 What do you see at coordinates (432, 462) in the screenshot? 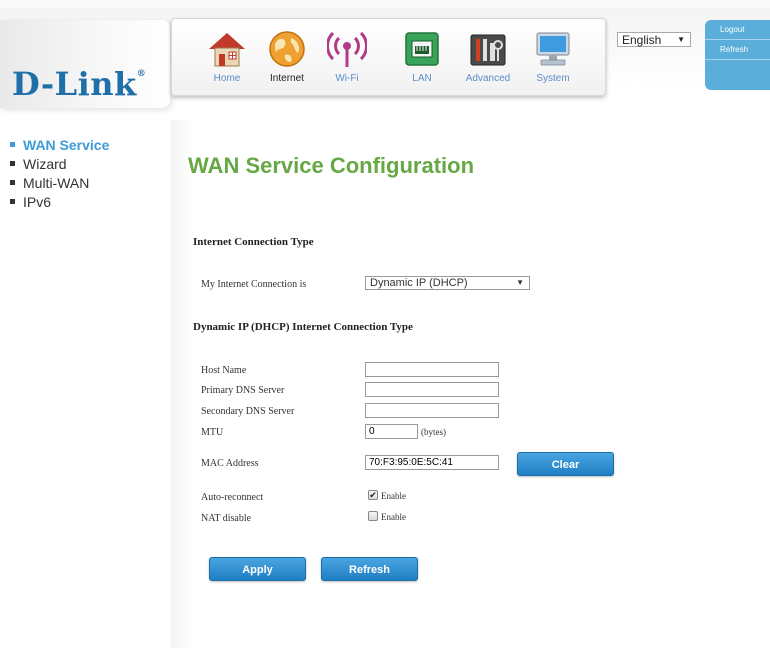
I see `mac-address-input` at bounding box center [432, 462].